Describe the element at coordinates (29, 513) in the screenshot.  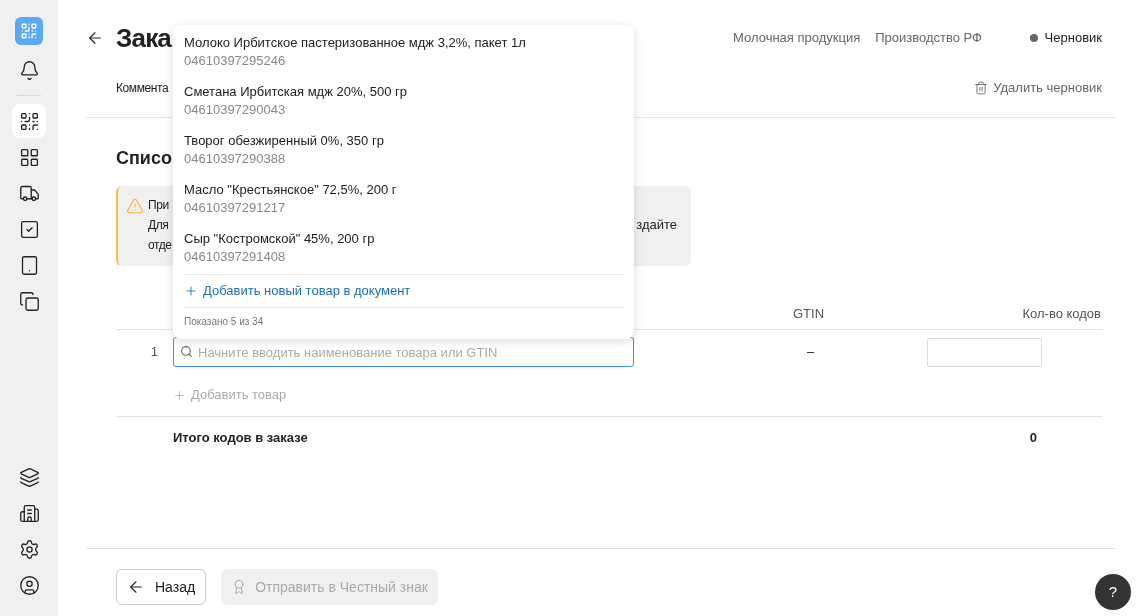
I see `building-icon` at that location.